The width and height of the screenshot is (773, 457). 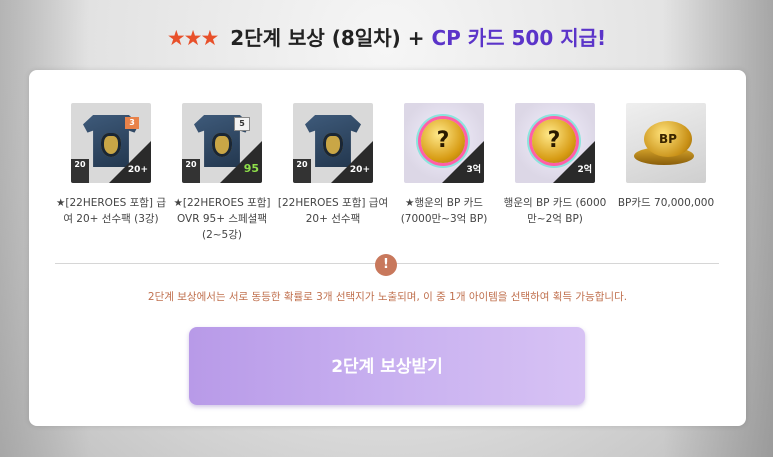 I want to click on bp-coin-icon: BP, so click(x=668, y=139).